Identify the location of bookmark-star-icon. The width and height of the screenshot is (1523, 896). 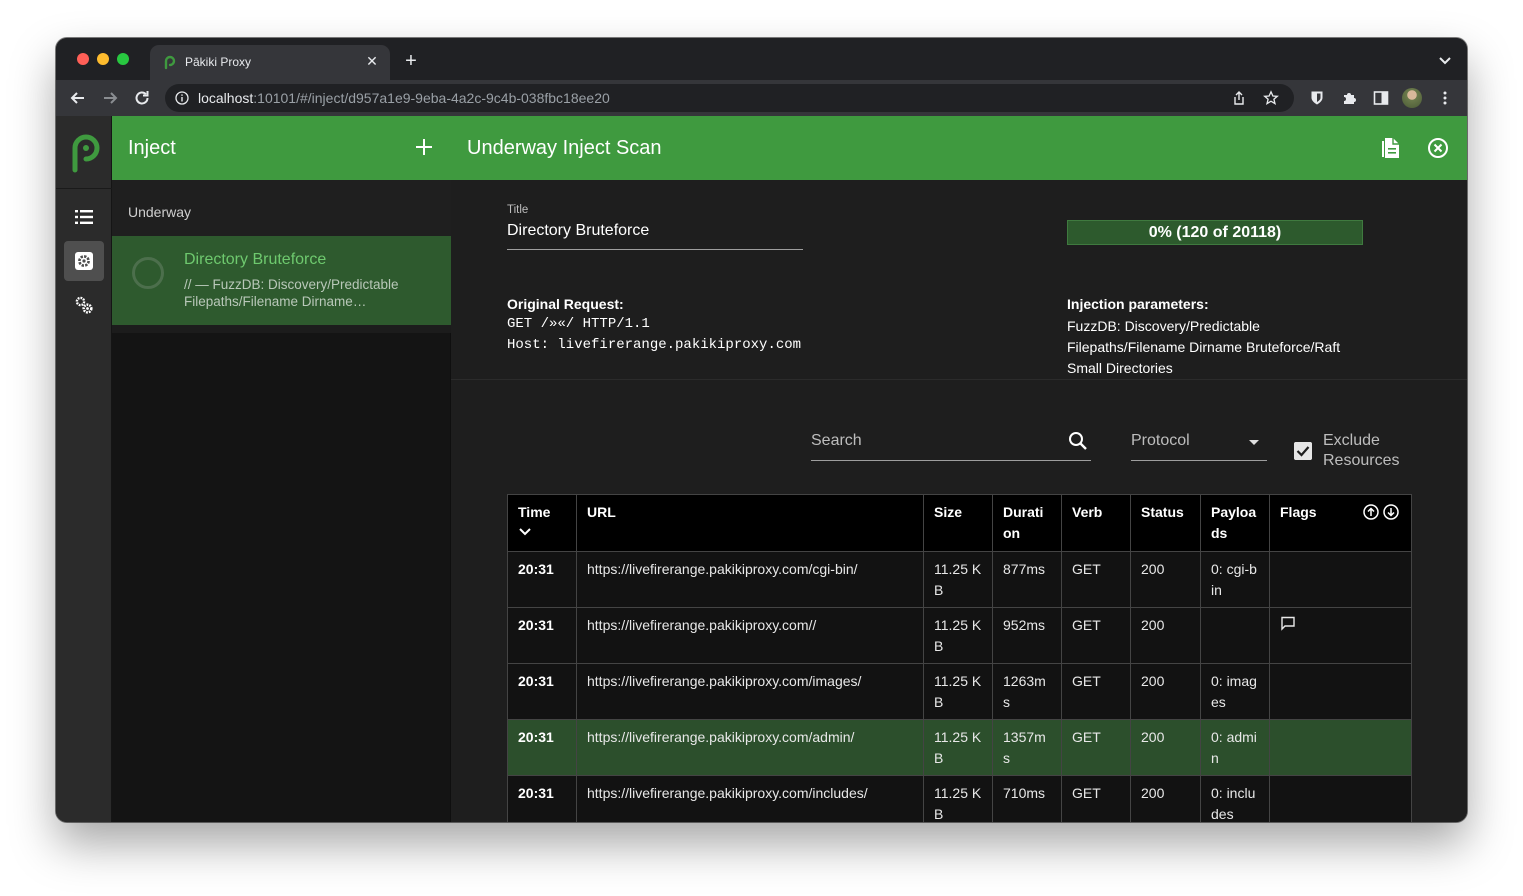
(1271, 98).